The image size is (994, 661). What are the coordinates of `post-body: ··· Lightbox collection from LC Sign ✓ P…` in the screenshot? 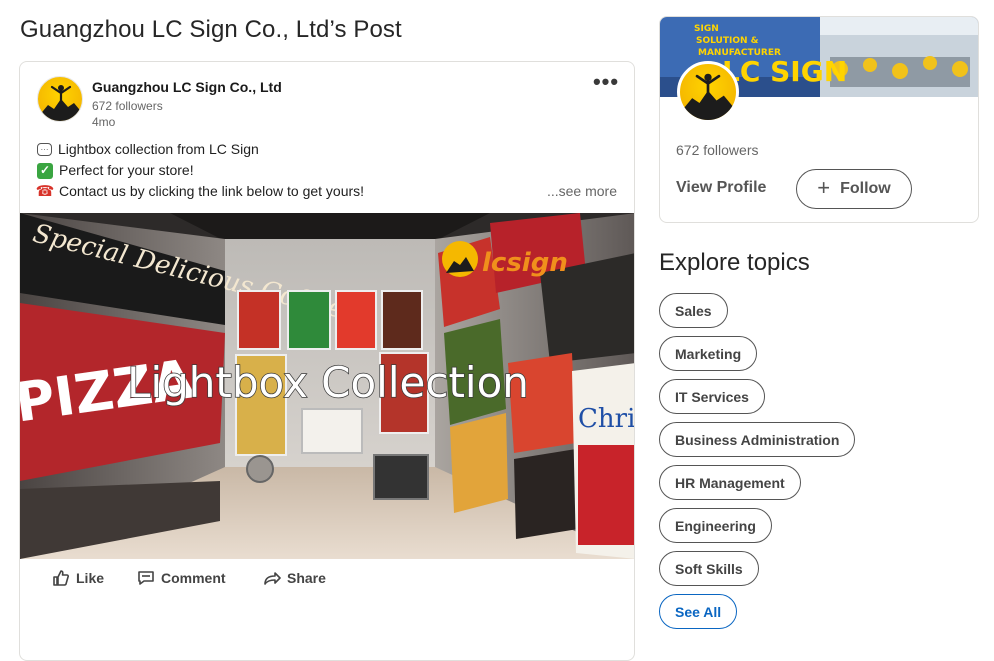 It's located at (326, 170).